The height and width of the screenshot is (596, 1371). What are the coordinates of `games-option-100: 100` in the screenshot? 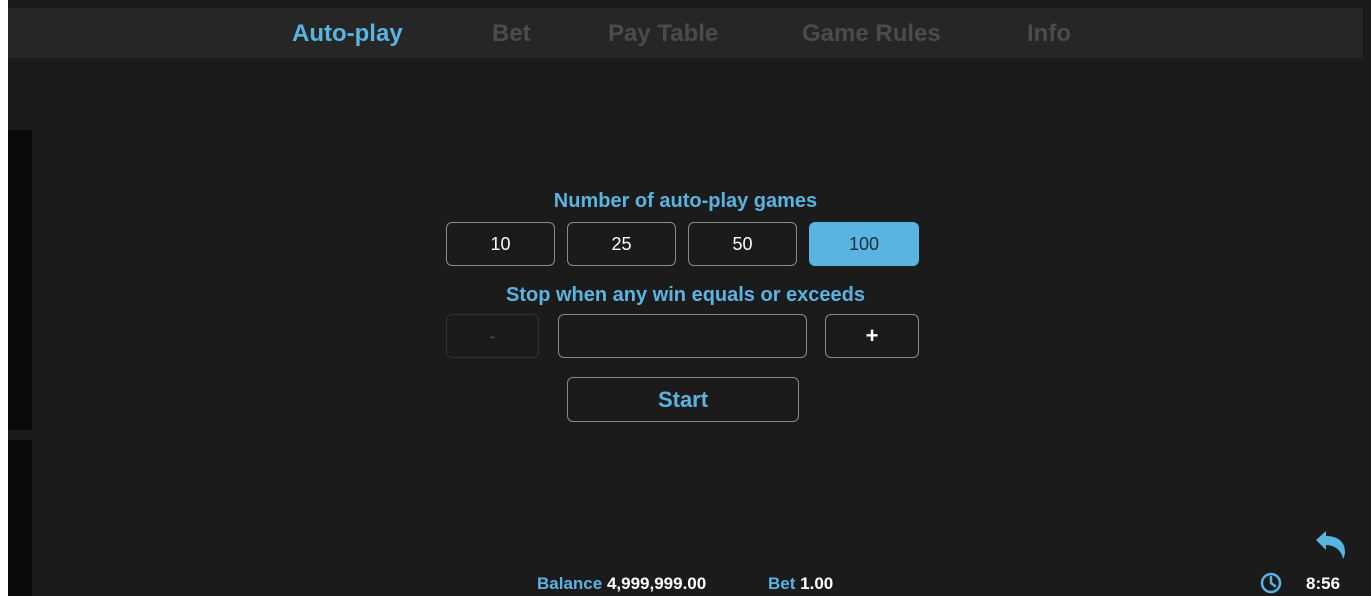 It's located at (864, 244).